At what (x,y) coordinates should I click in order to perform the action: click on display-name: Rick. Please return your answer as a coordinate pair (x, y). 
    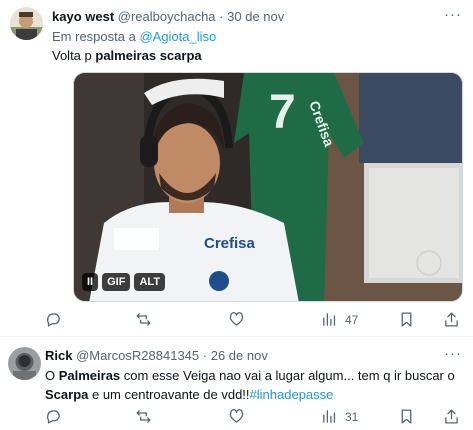
    Looking at the image, I should click on (58, 355).